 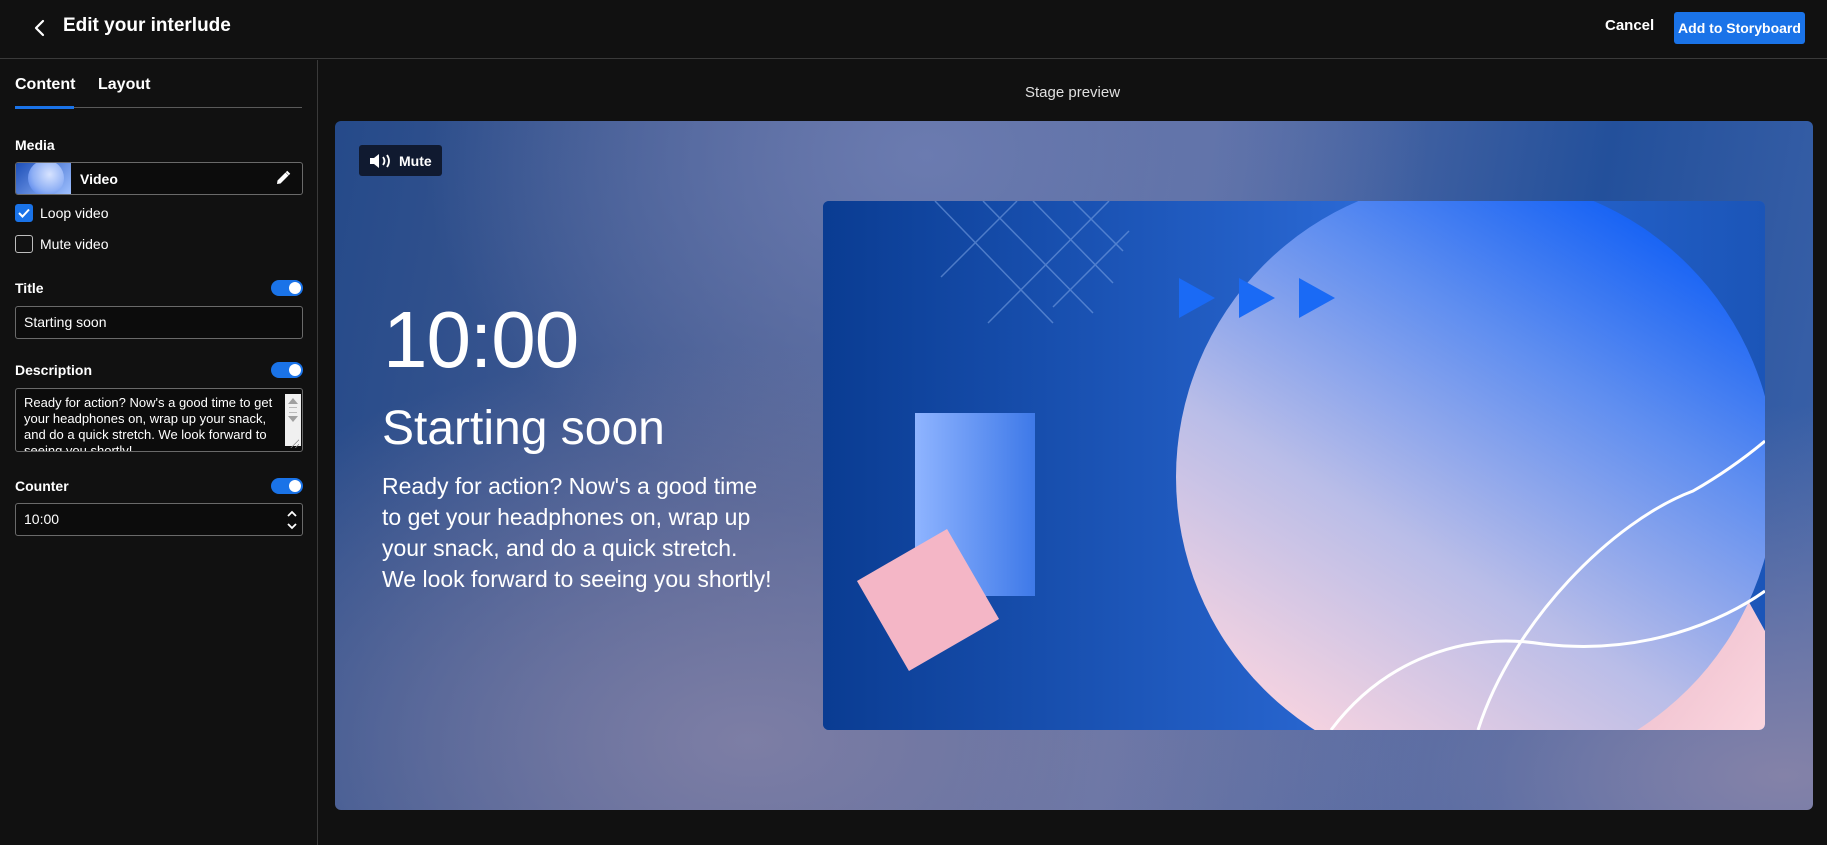 What do you see at coordinates (42, 519) in the screenshot?
I see `counter-input-value: 10:00` at bounding box center [42, 519].